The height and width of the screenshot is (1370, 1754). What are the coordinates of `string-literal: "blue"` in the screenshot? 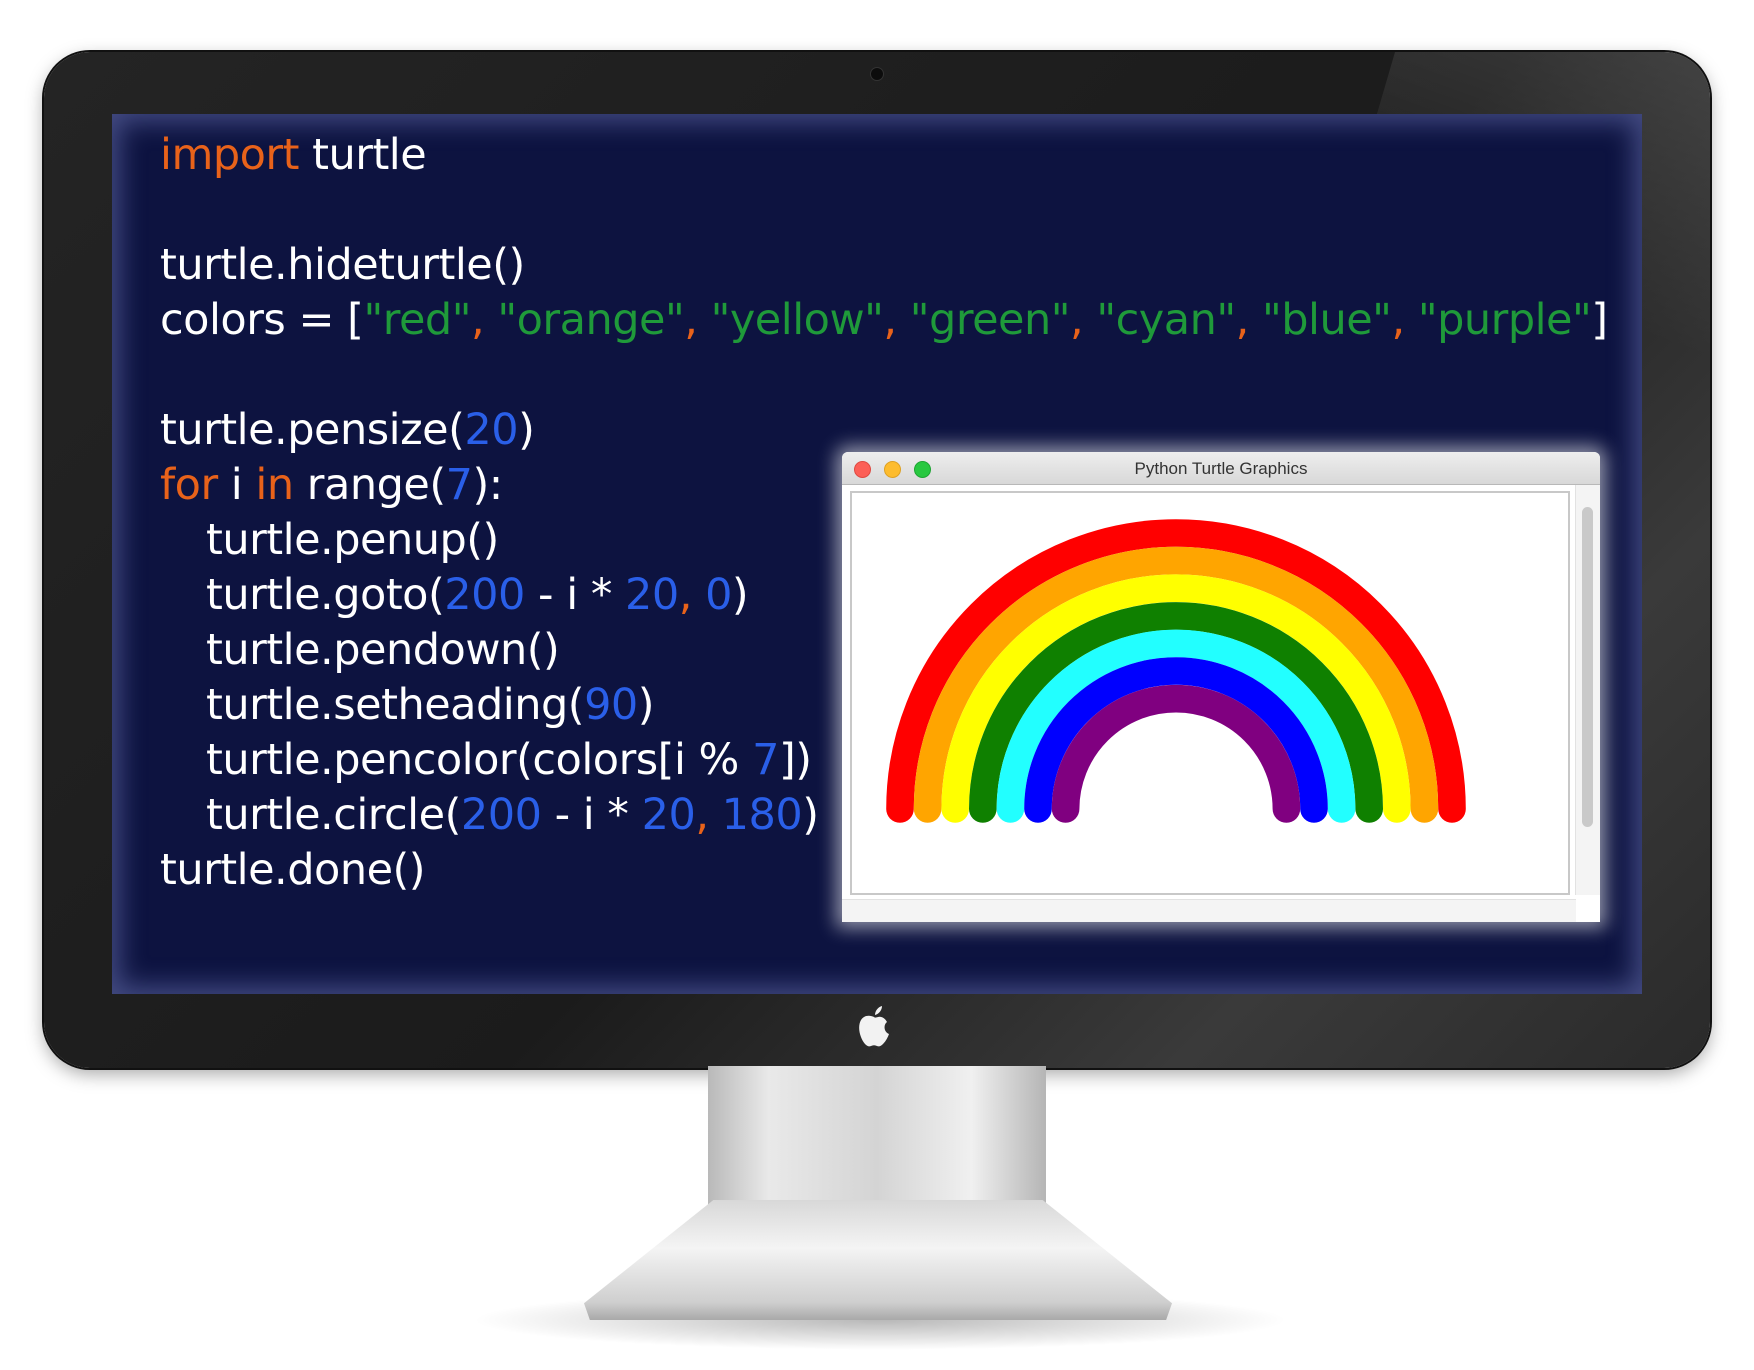 It's located at (1326, 320).